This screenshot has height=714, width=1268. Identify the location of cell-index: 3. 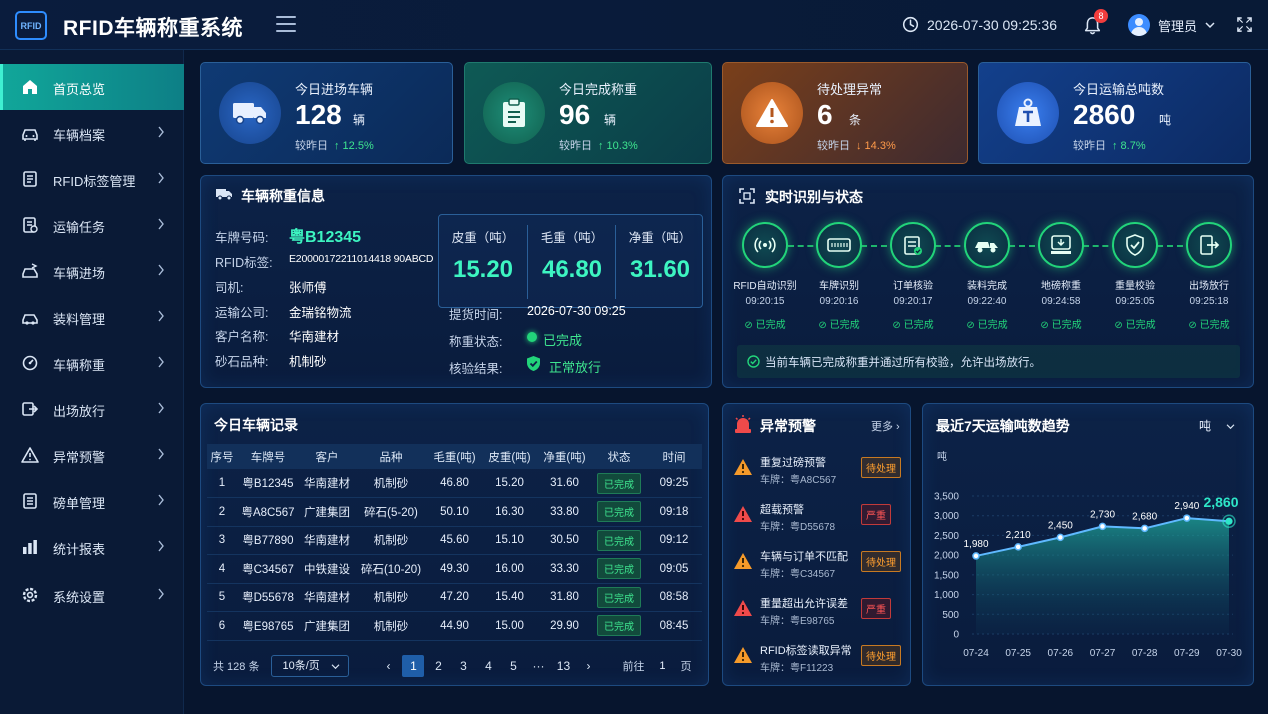
(222, 540).